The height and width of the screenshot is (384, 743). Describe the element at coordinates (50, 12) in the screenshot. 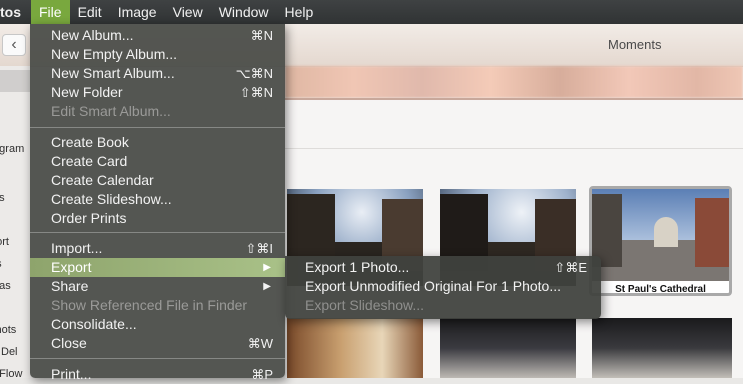

I see `menu-file: File` at that location.